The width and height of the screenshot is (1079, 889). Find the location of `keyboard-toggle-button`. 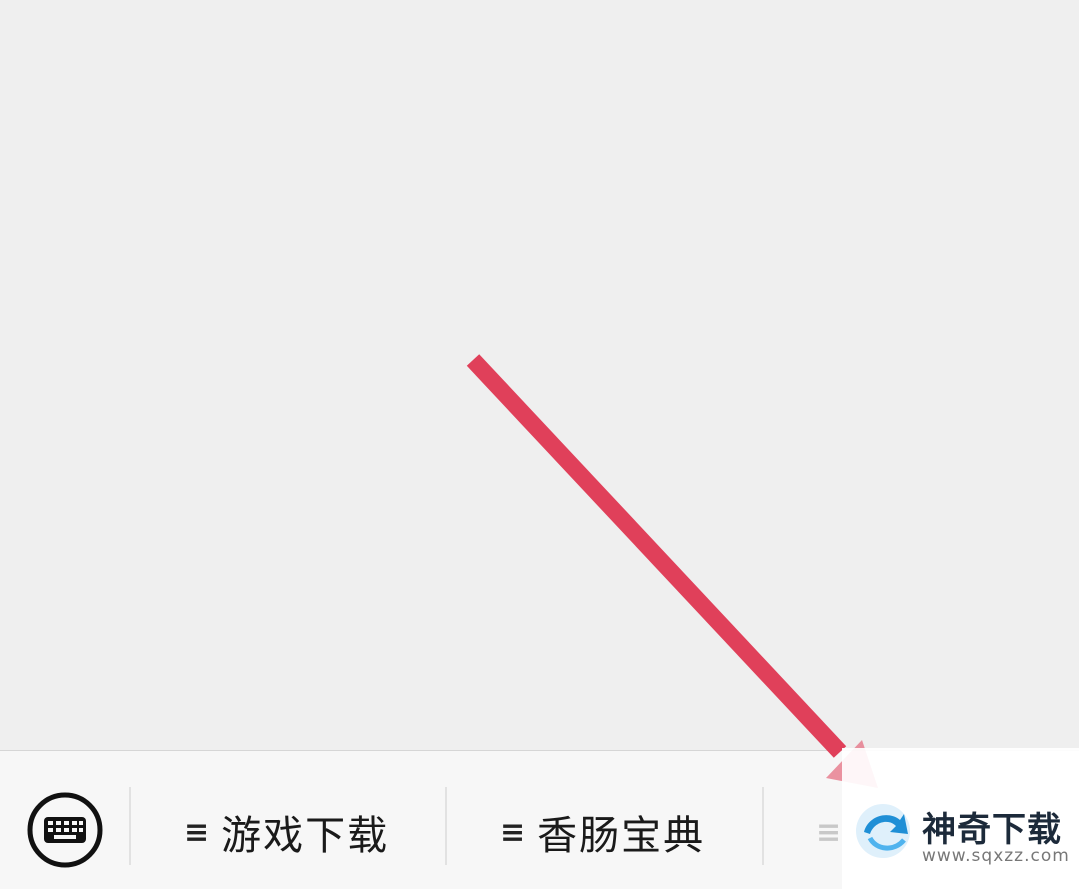

keyboard-toggle-button is located at coordinates (65, 830).